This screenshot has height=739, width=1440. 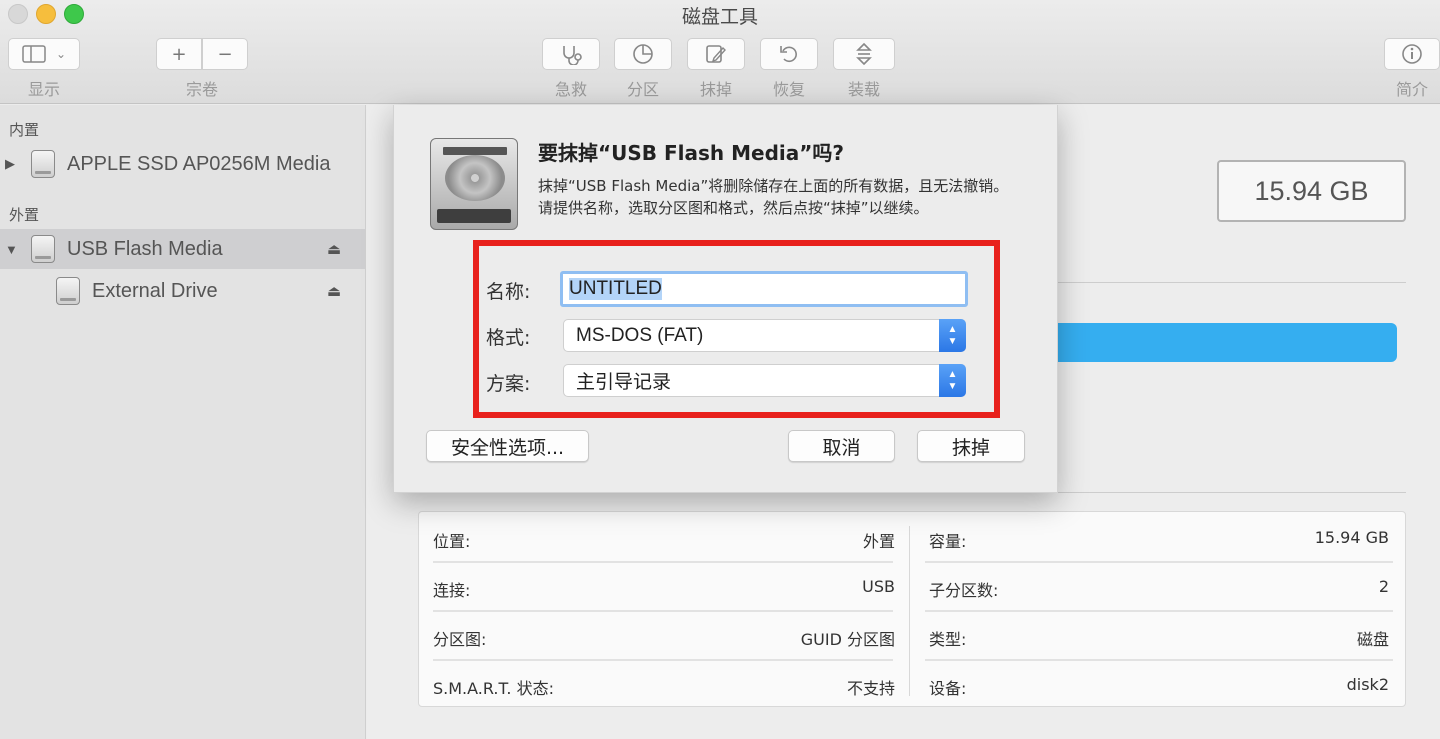 I want to click on info-label: 分区图:, so click(x=460, y=639).